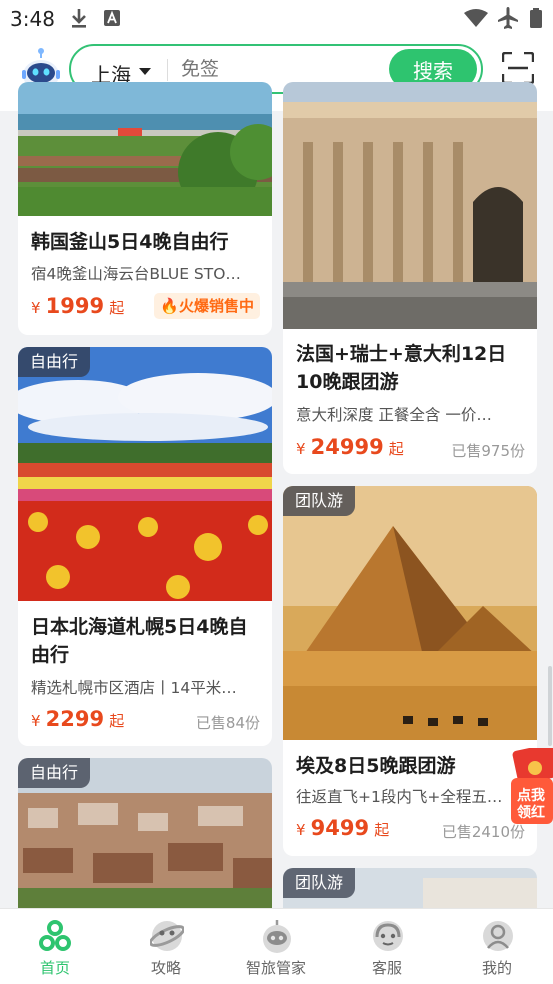 This screenshot has height=984, width=553. I want to click on tab-label: 首页, so click(54, 968).